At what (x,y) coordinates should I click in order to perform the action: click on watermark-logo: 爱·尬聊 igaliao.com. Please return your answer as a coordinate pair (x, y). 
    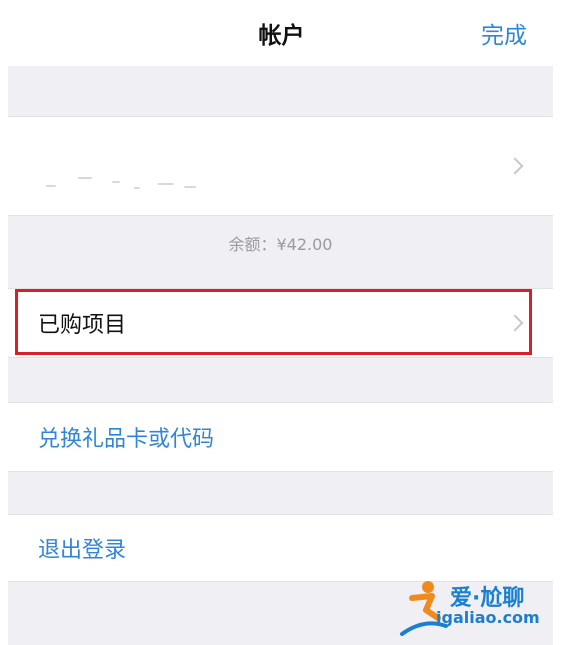
    Looking at the image, I should click on (478, 608).